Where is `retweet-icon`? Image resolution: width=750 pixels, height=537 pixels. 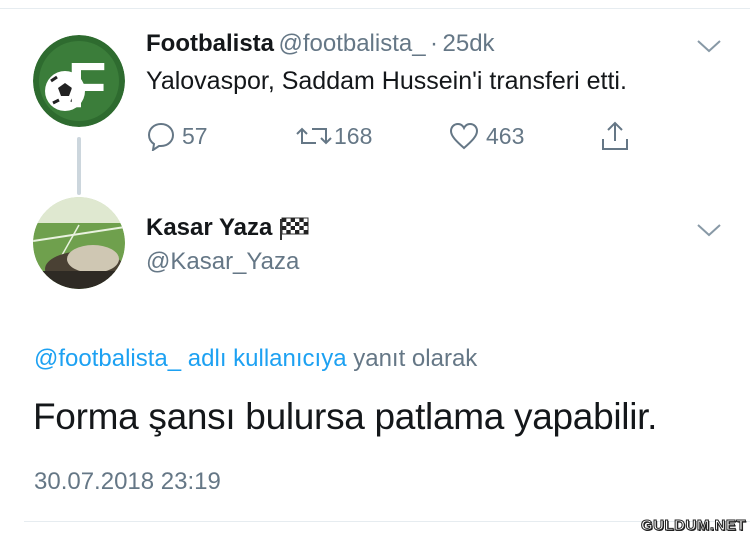
retweet-icon is located at coordinates (314, 136).